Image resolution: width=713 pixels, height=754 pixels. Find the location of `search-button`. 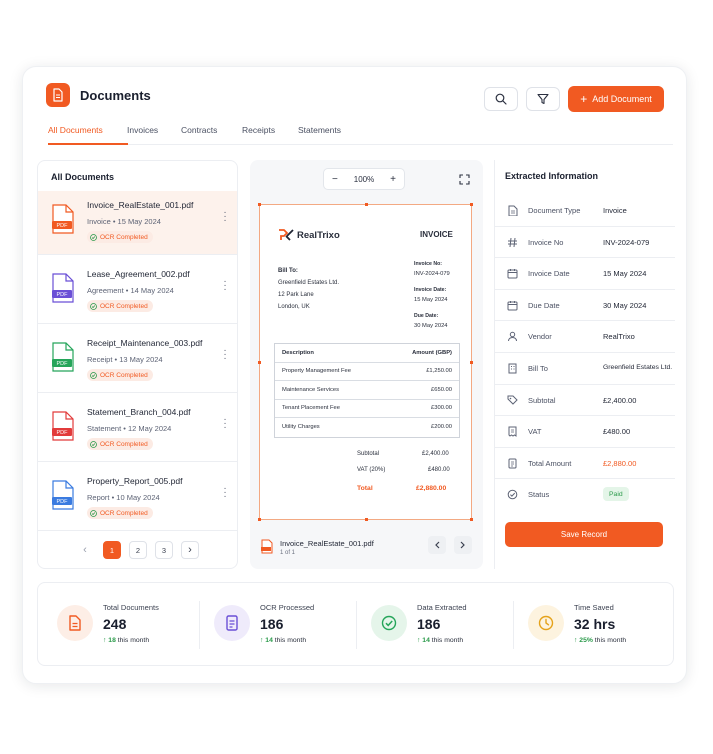

search-button is located at coordinates (501, 99).